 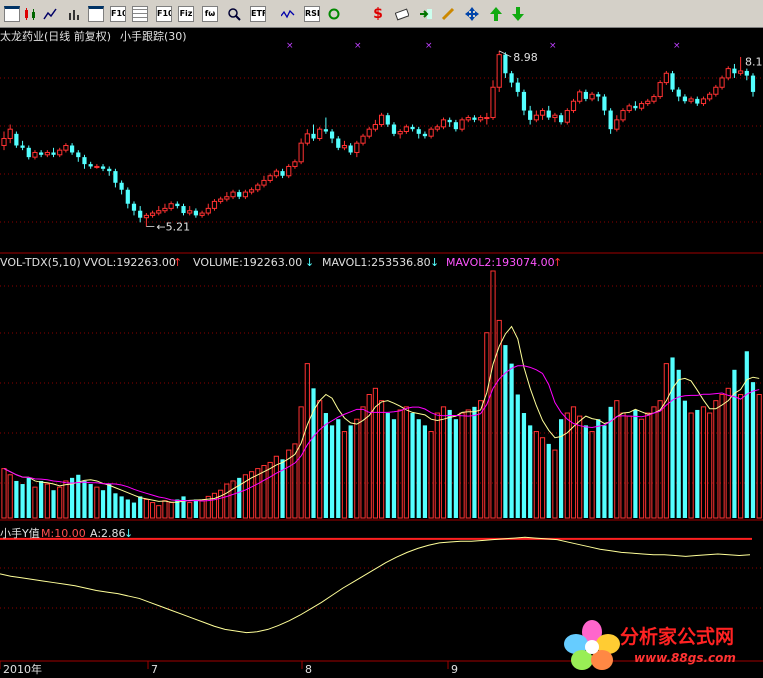 What do you see at coordinates (496, 14) in the screenshot?
I see `arrow-up-icon` at bounding box center [496, 14].